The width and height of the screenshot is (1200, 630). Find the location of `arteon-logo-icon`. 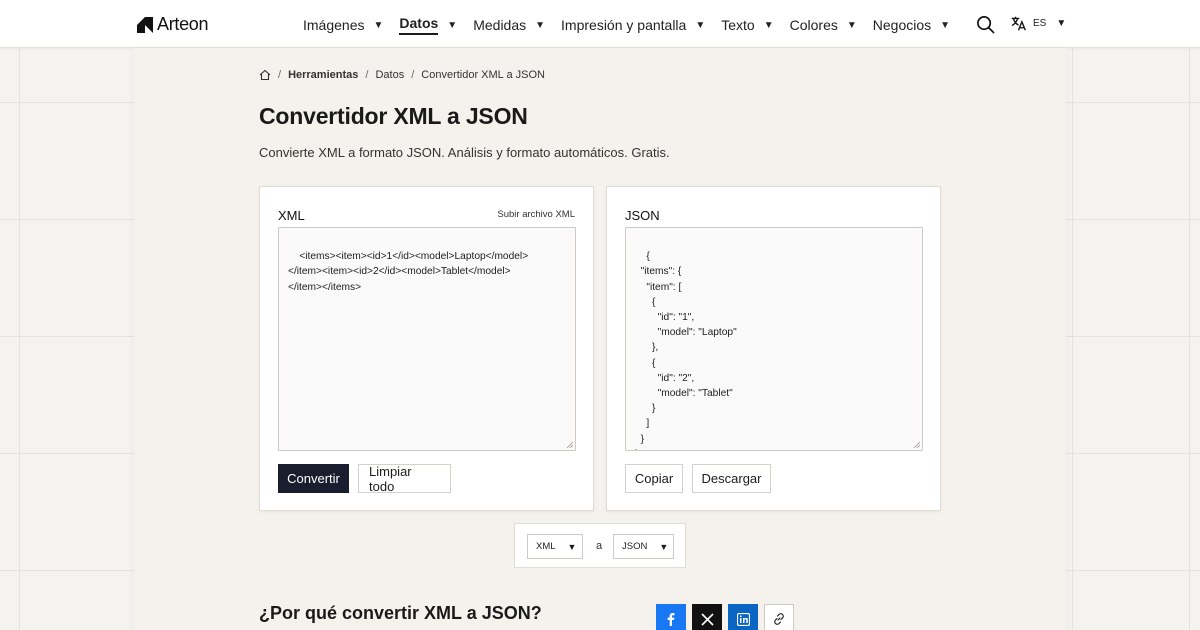

arteon-logo-icon is located at coordinates (145, 24).